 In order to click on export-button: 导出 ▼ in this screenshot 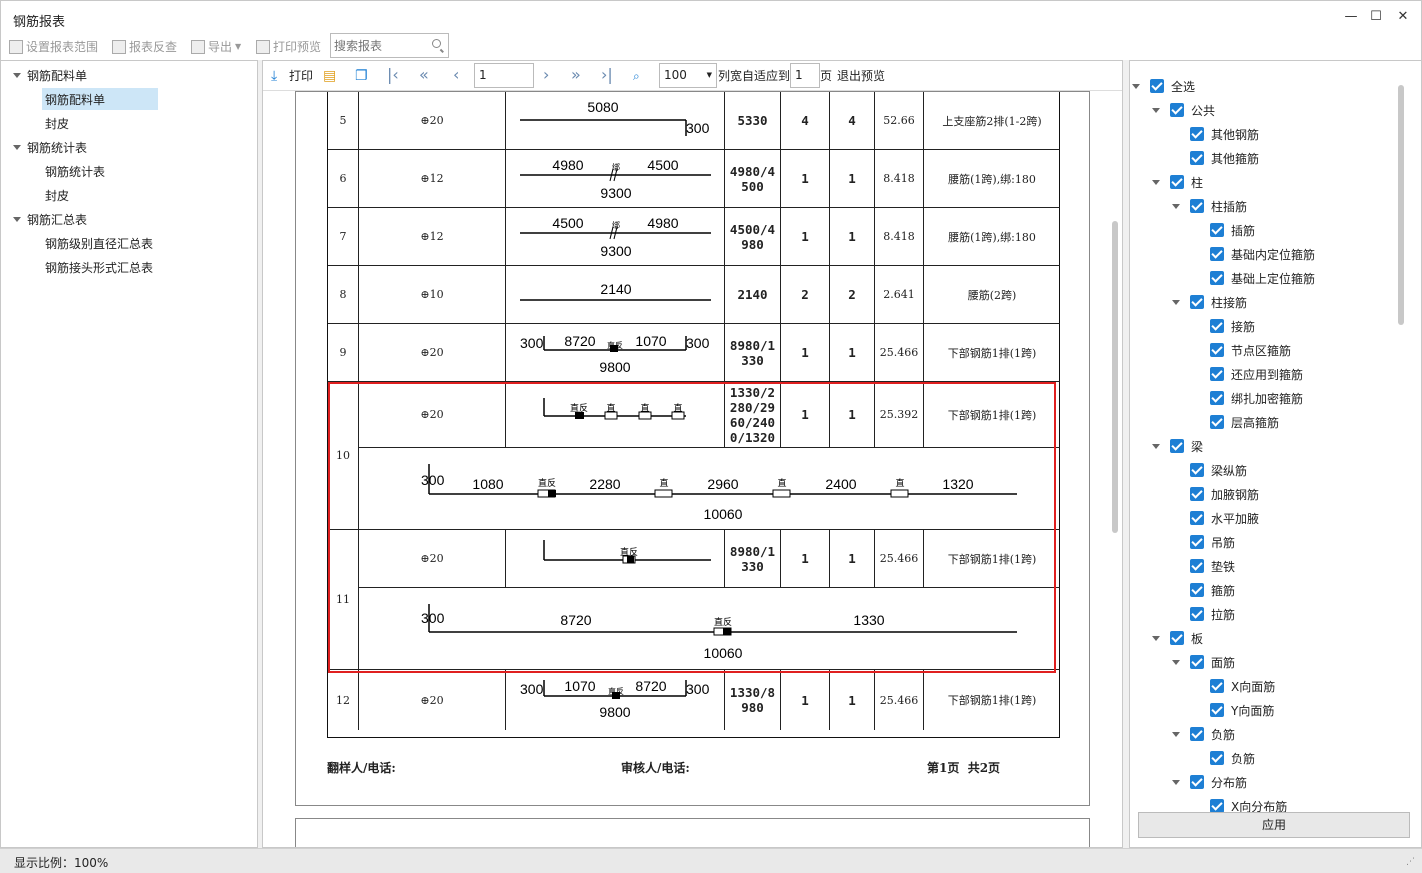, I will do `click(216, 46)`.